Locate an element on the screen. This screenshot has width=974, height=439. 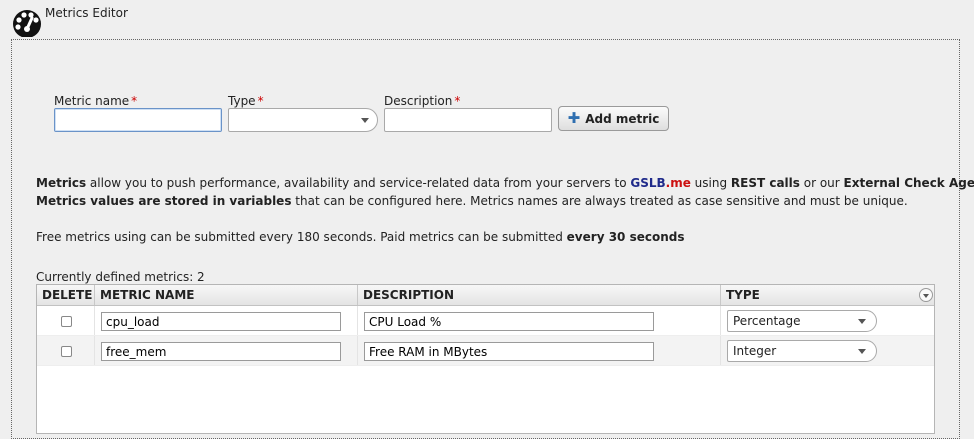
column-header-description: DESCRIPTION is located at coordinates (539, 295).